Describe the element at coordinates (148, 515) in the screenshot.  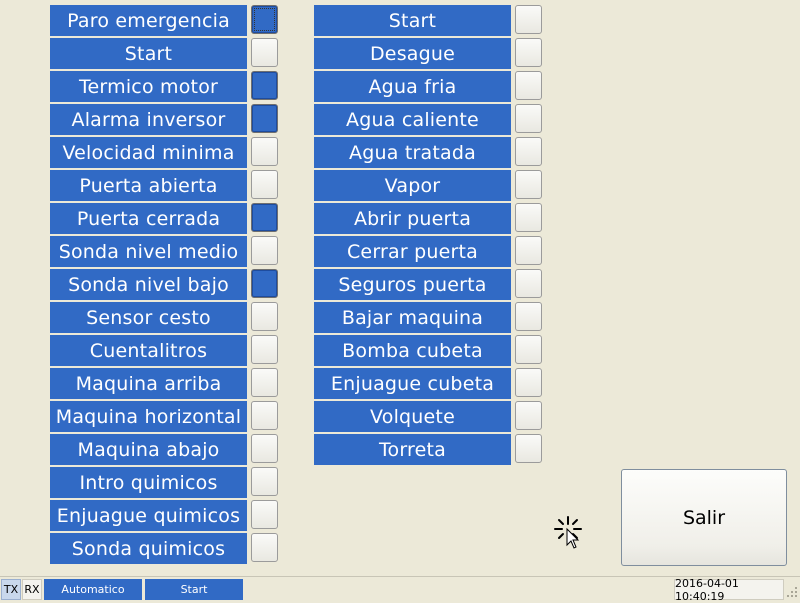
I see `input-label: Enjuague quimicos` at that location.